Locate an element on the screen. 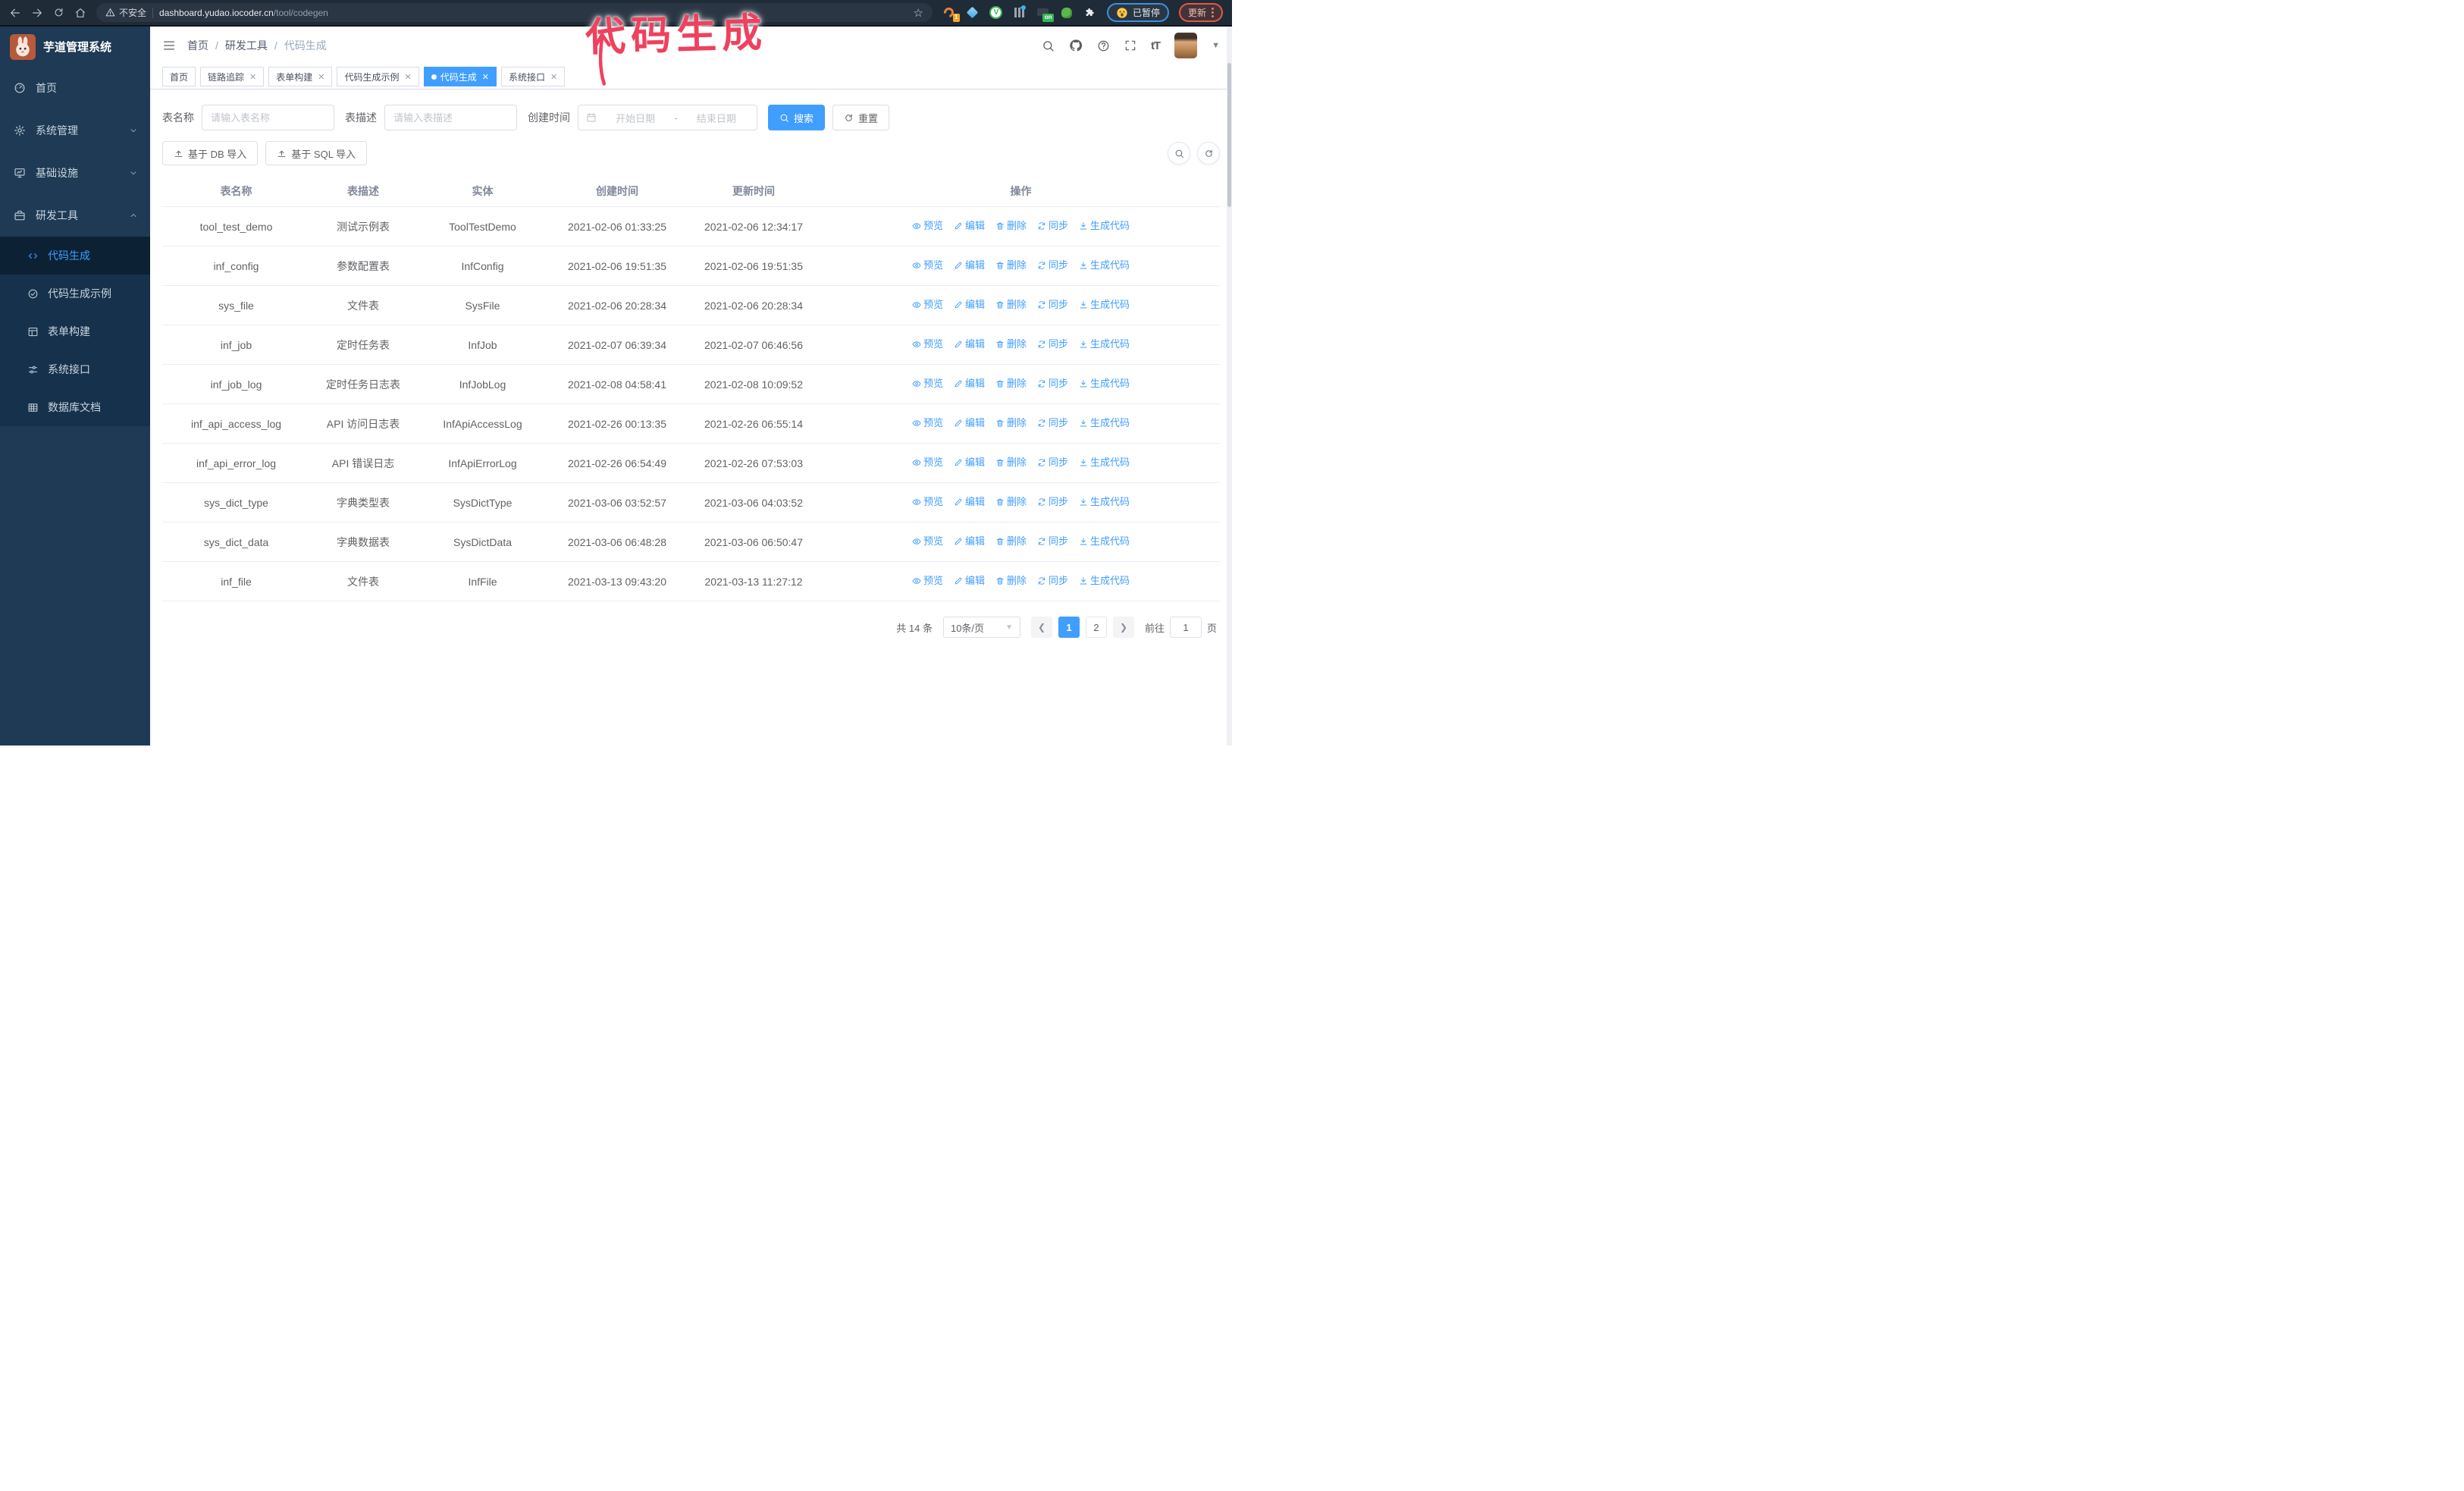 This screenshot has width=2464, height=1491. page-button-2: 2 is located at coordinates (1096, 627).